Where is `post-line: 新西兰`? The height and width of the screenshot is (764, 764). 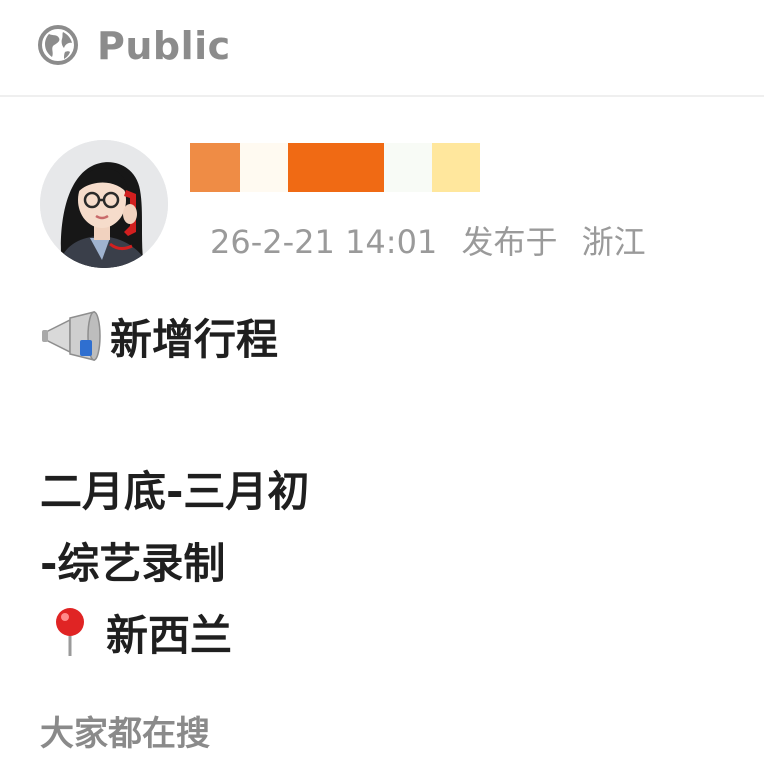 post-line: 新西兰 is located at coordinates (385, 632).